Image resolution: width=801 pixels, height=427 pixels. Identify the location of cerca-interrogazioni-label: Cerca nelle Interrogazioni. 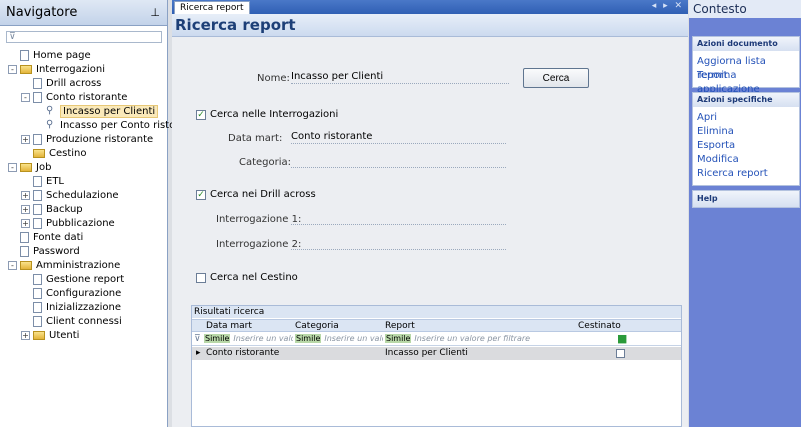
(274, 114).